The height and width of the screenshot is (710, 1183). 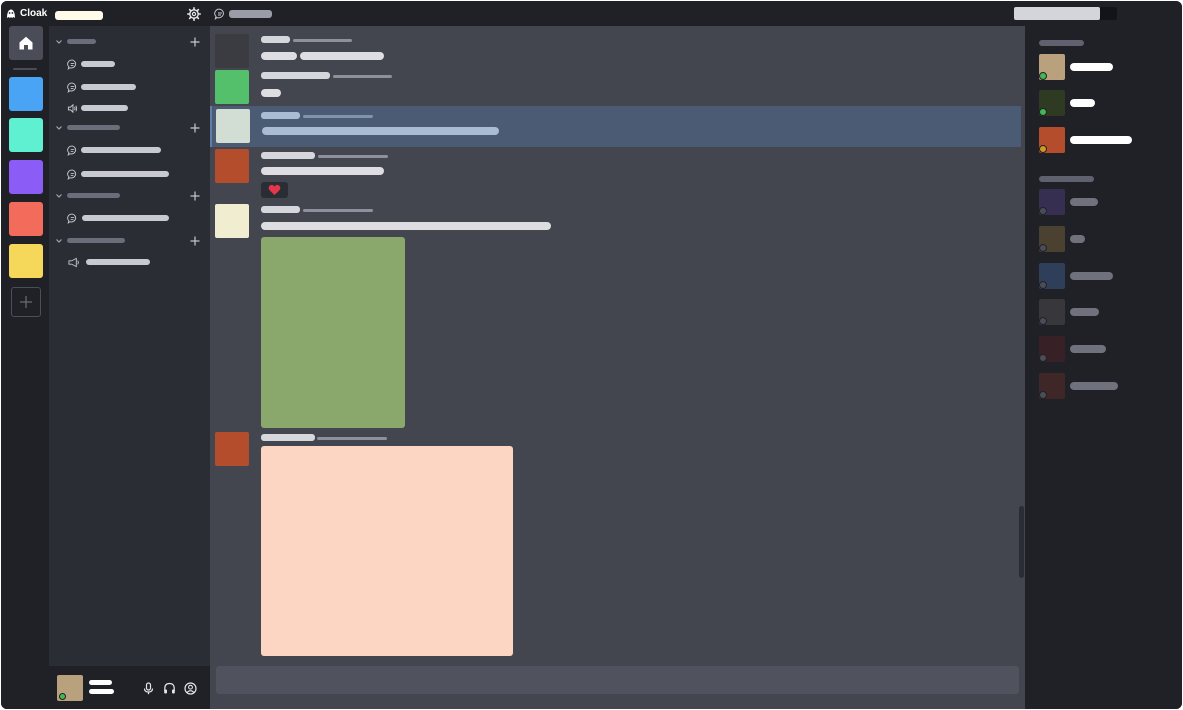 What do you see at coordinates (26, 261) in the screenshot?
I see `server-icon-yellow` at bounding box center [26, 261].